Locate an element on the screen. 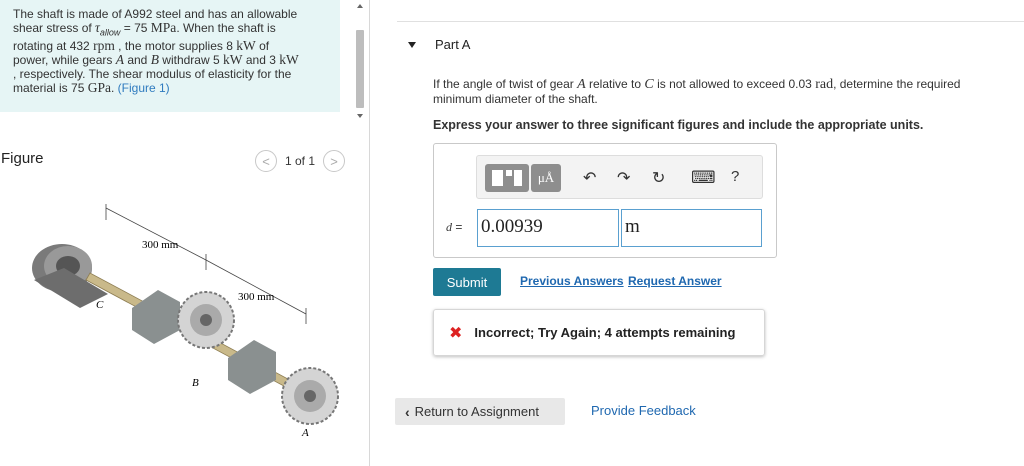 The image size is (1024, 466). dimension-label-1: 300 mm is located at coordinates (160, 245).